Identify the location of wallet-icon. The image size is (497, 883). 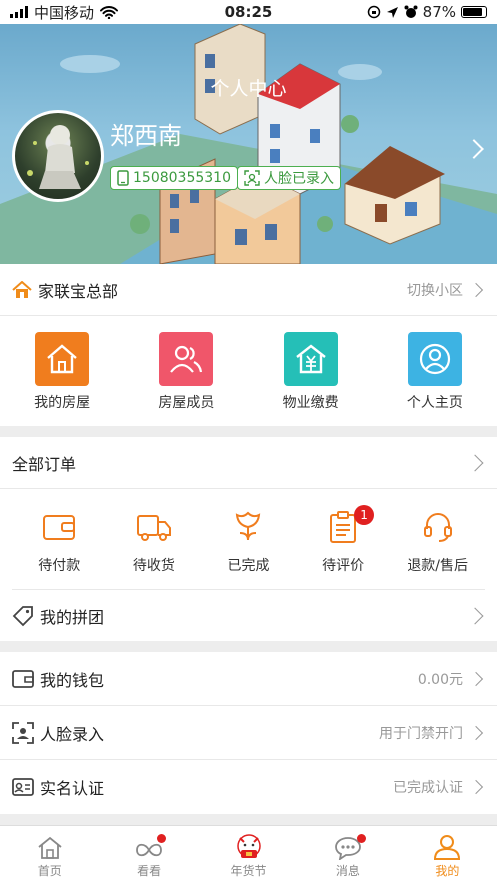
(59, 527).